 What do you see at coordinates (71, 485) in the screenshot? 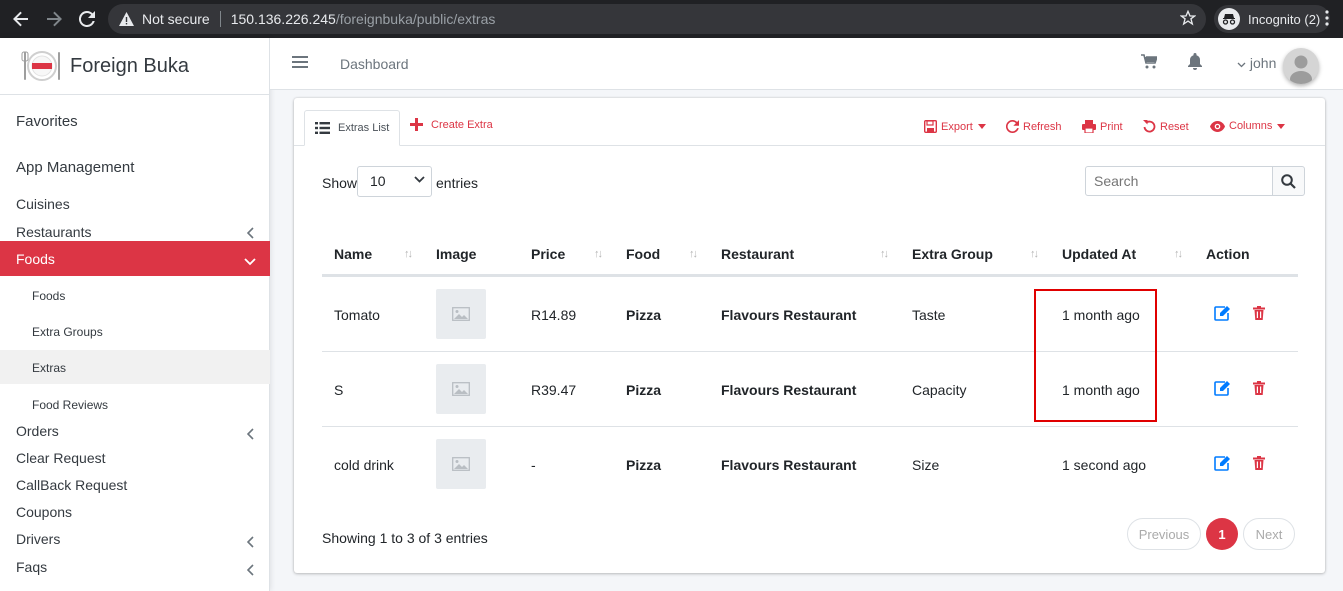
I see `sidebar-item-callback-request: CallBack Request` at bounding box center [71, 485].